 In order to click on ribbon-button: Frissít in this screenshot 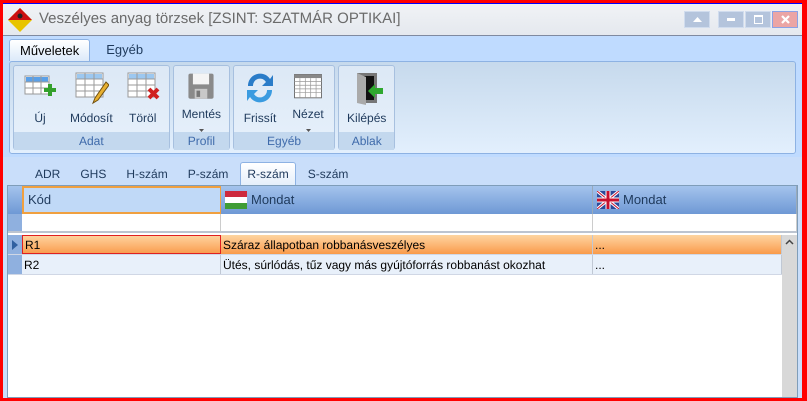, I will do `click(260, 101)`.